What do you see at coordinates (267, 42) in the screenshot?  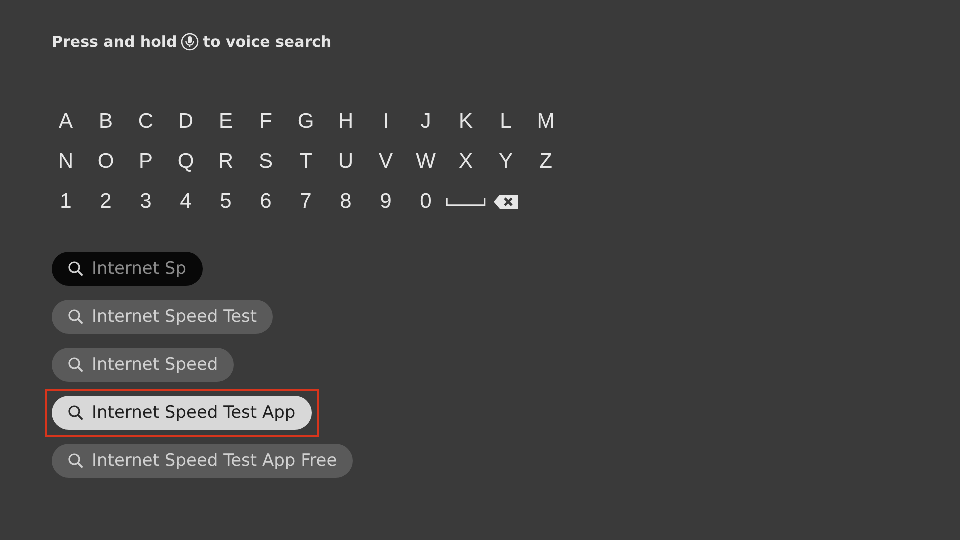 I see `hint-text: to voice search` at bounding box center [267, 42].